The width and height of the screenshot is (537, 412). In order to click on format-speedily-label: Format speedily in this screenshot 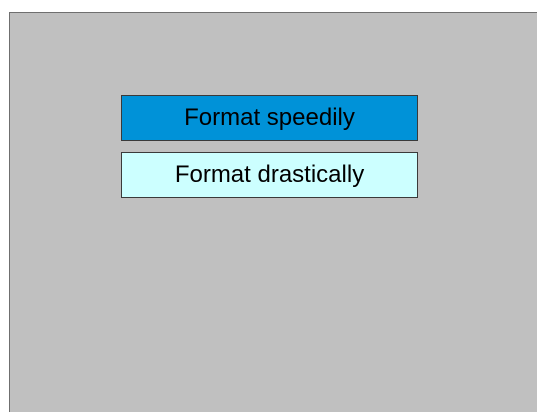, I will do `click(269, 117)`.